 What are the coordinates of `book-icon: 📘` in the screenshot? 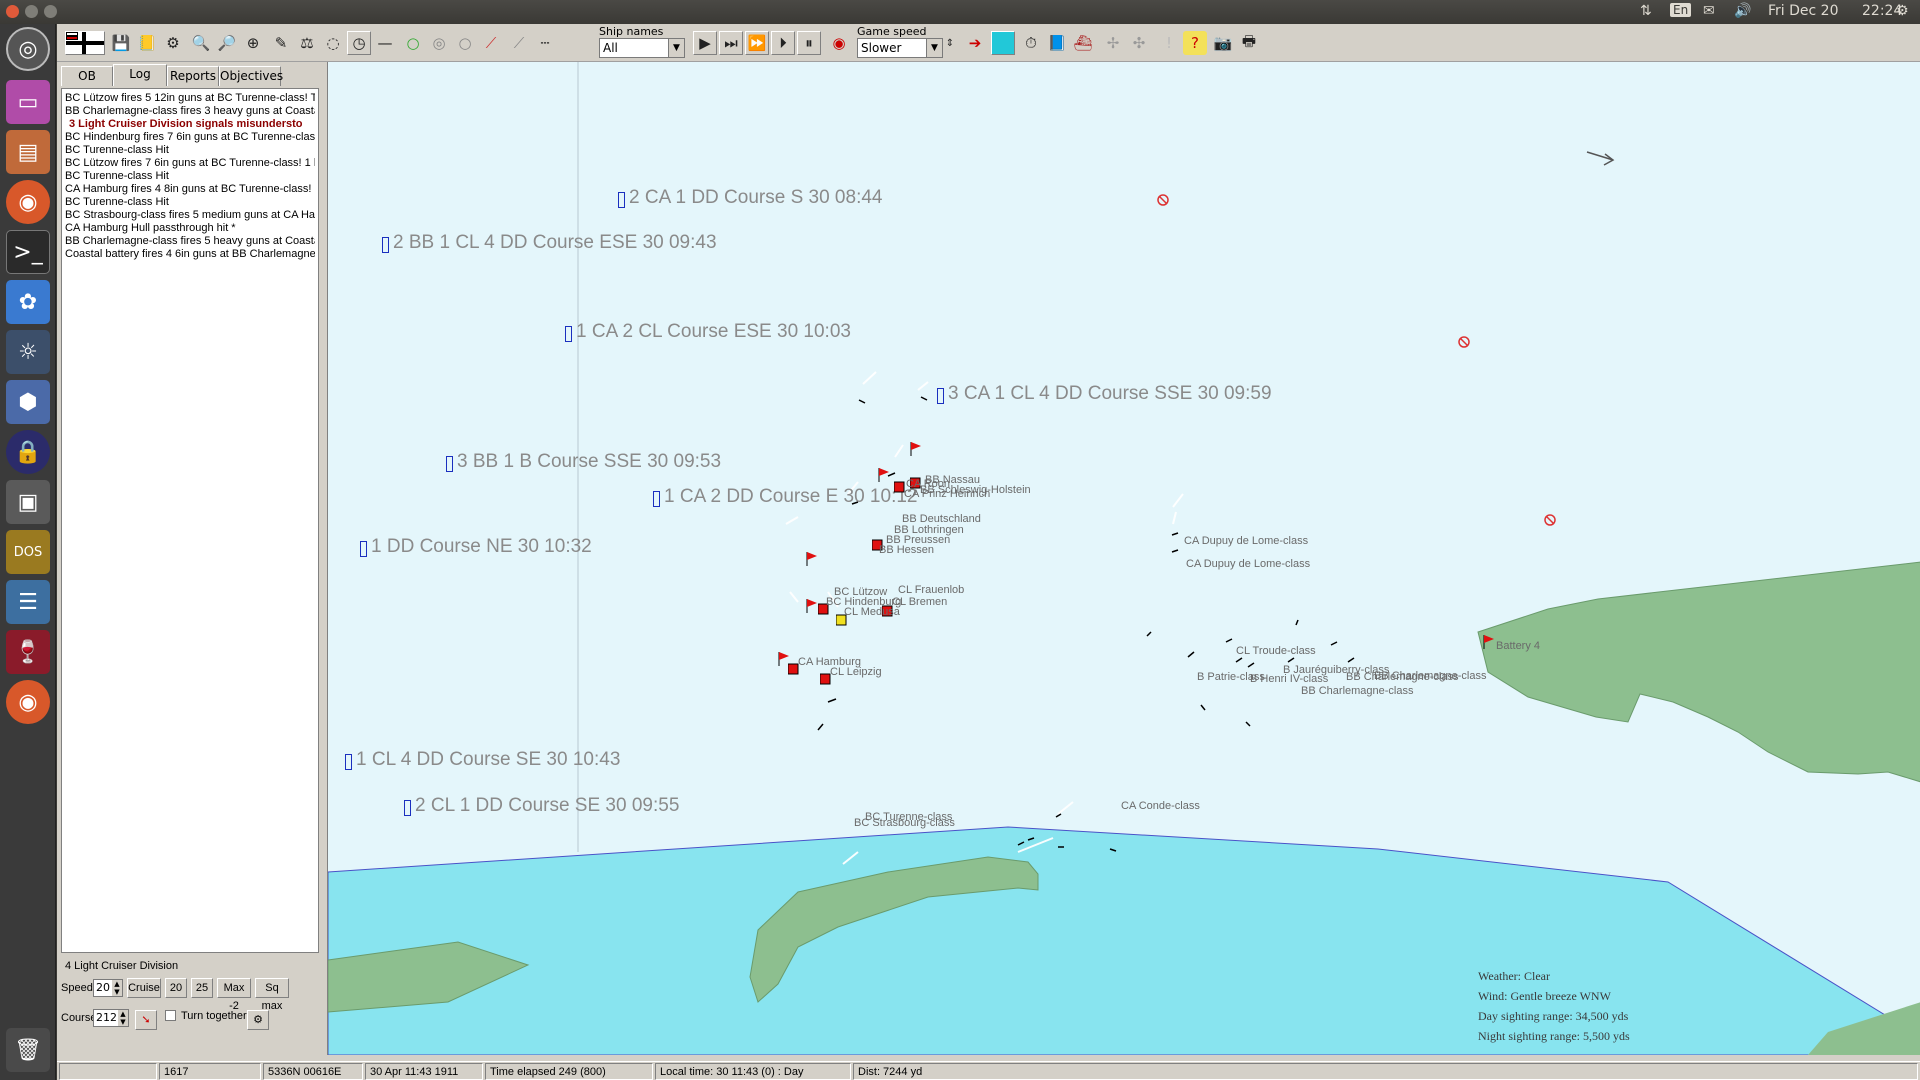 It's located at (1057, 43).